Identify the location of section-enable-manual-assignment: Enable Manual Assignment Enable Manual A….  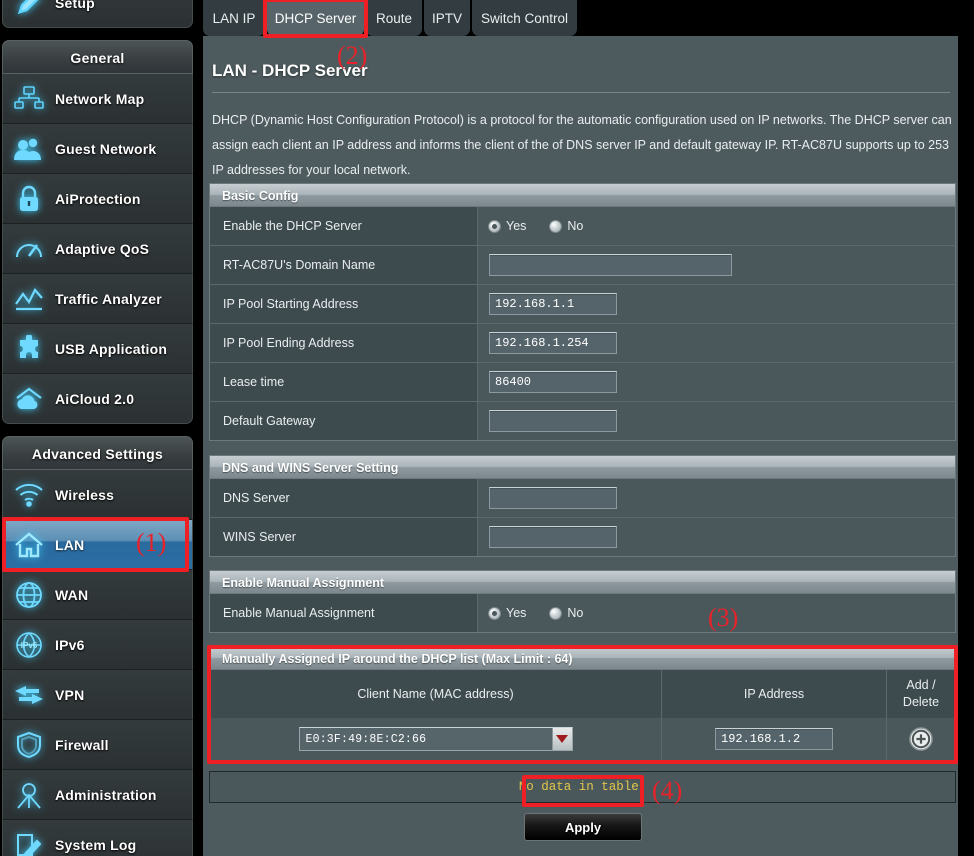
(582, 601).